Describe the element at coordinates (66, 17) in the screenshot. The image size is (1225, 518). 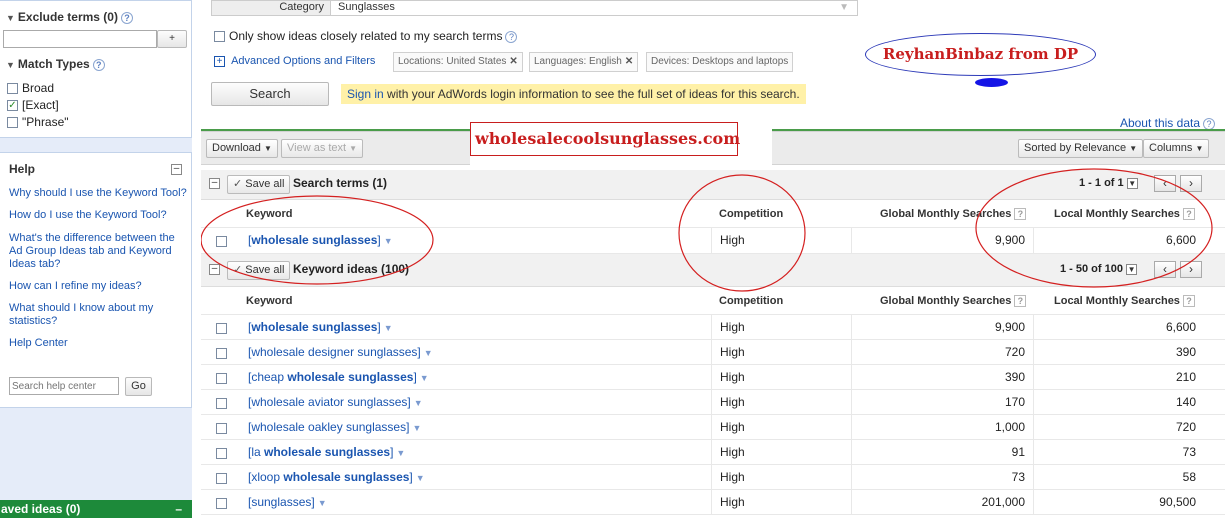
I see `exclude-terms-header: ▼ Exclude terms (0)?` at that location.